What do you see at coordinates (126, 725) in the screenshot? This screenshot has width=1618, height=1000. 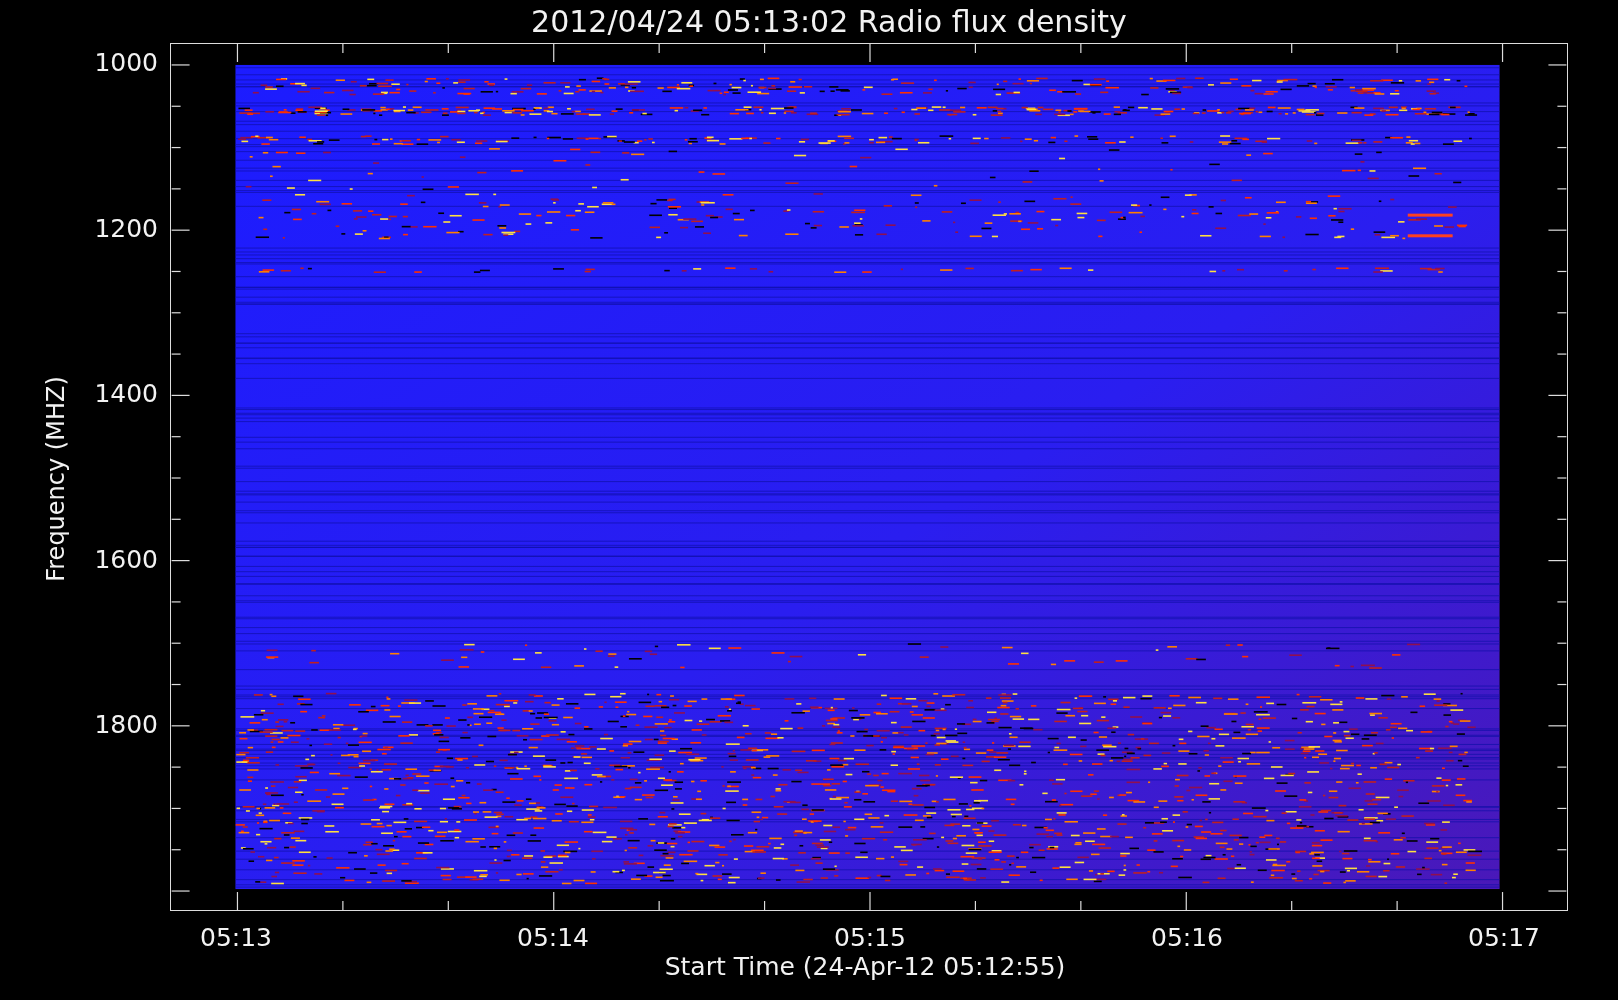 I see `y-tick-label: 1800` at bounding box center [126, 725].